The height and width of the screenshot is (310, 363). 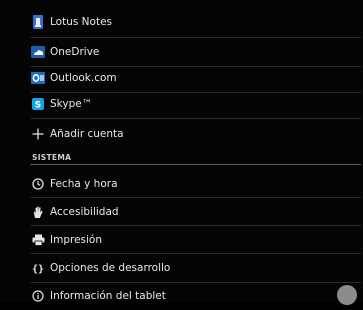 What do you see at coordinates (181, 134) in the screenshot?
I see `add-account-button: Añadir cuenta` at bounding box center [181, 134].